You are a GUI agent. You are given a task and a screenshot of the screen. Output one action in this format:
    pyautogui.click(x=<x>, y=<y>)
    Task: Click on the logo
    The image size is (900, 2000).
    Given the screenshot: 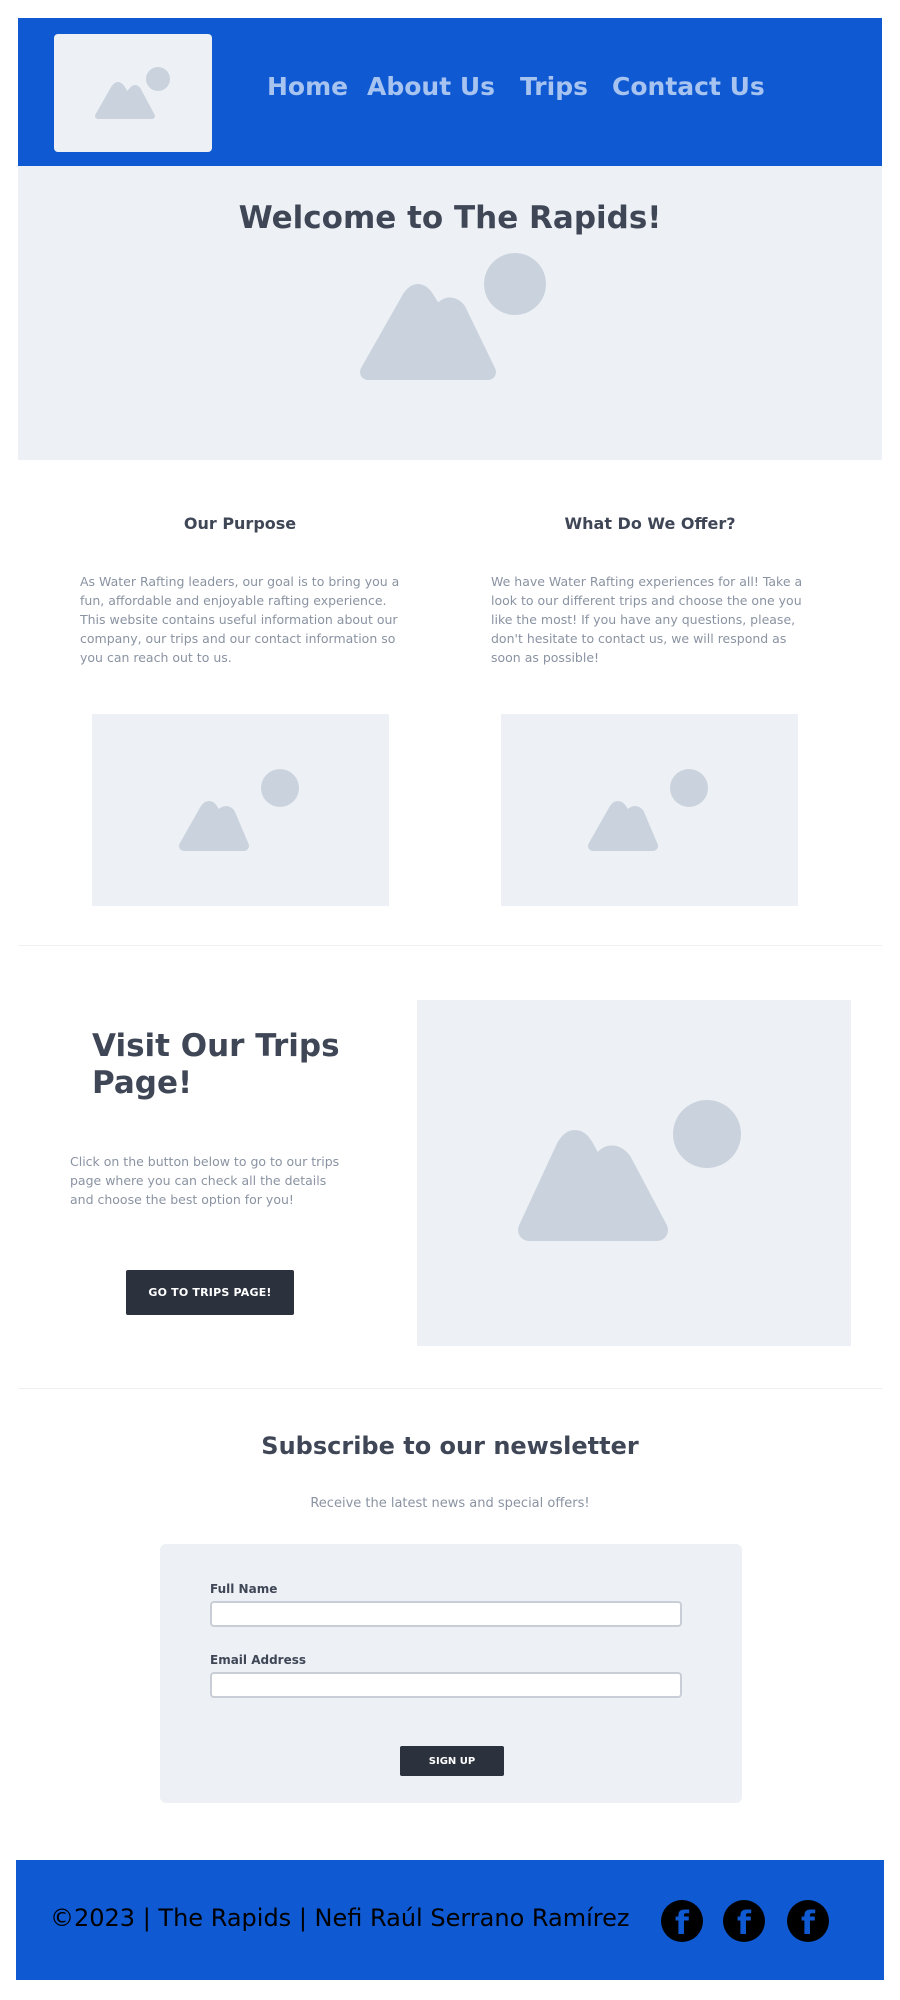 What is the action you would take?
    pyautogui.click(x=133, y=93)
    